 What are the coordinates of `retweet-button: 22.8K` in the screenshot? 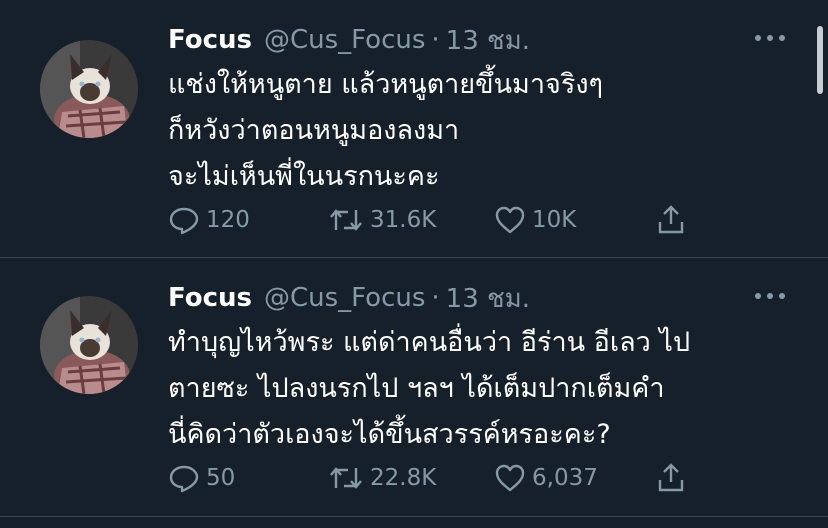 It's located at (382, 478).